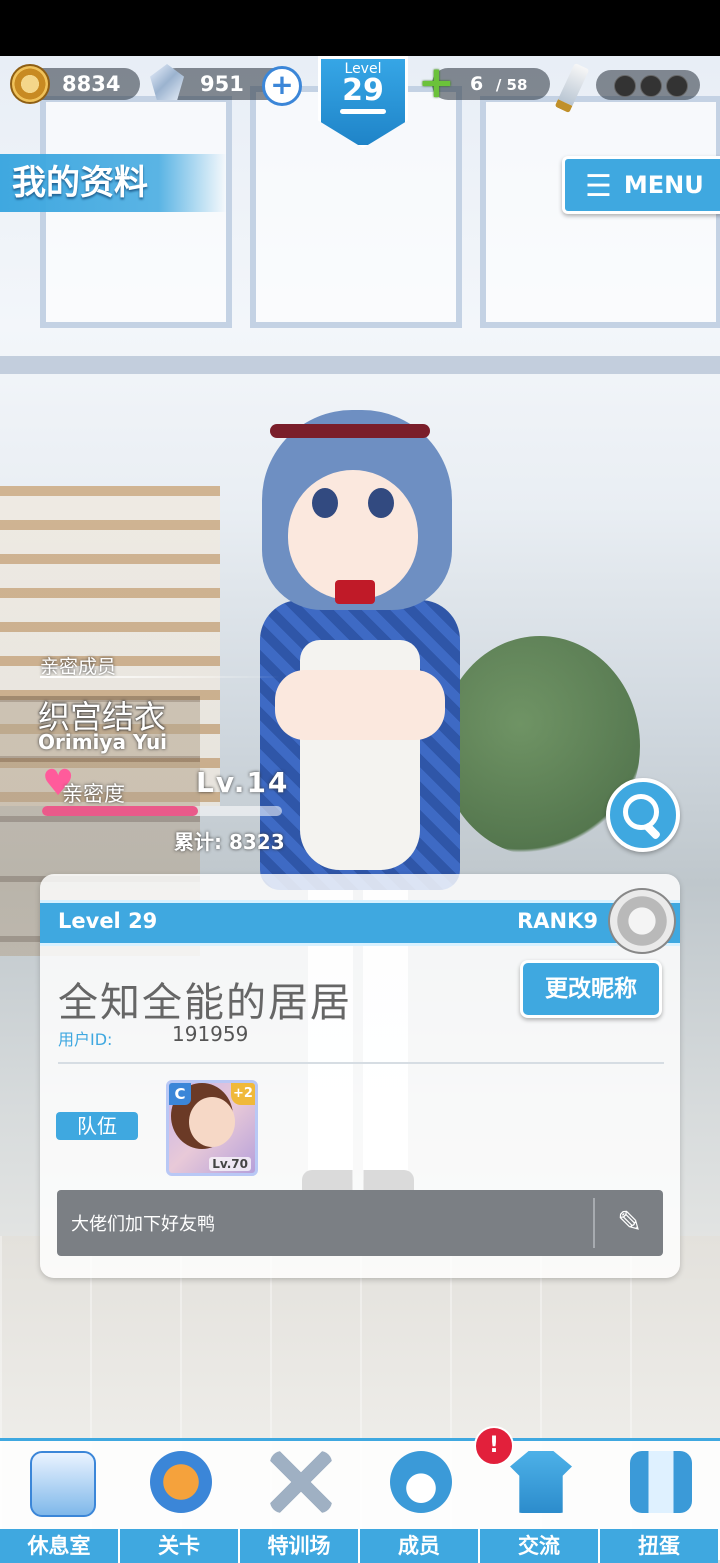  Describe the element at coordinates (632, 1223) in the screenshot. I see `pencil-icon: ✎` at that location.